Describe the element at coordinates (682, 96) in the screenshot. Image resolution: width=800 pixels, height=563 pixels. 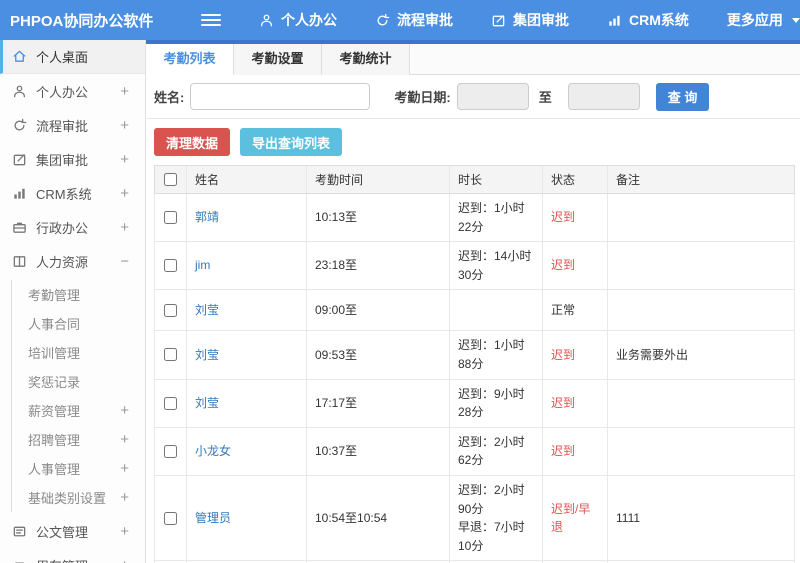
I see `search-button: 查 询` at that location.